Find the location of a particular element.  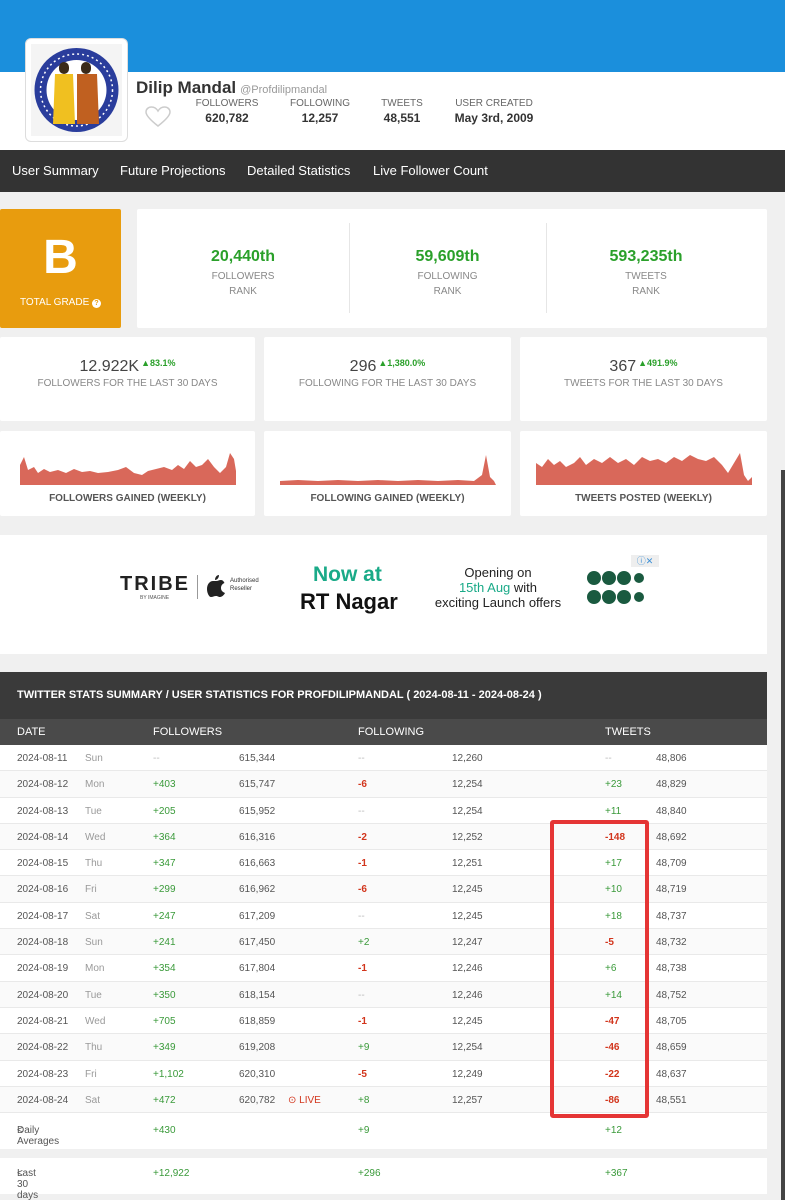

nav-live-follower-count: Live Follower Count is located at coordinates (430, 170).